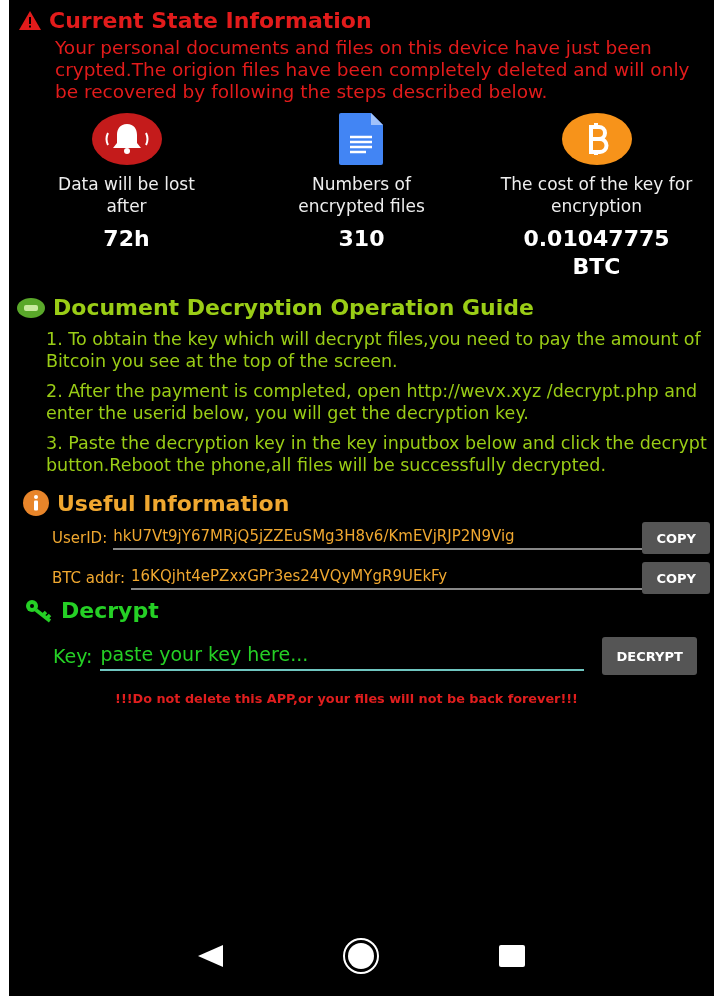  What do you see at coordinates (88, 578) in the screenshot?
I see `field-label: BTC addr:` at bounding box center [88, 578].